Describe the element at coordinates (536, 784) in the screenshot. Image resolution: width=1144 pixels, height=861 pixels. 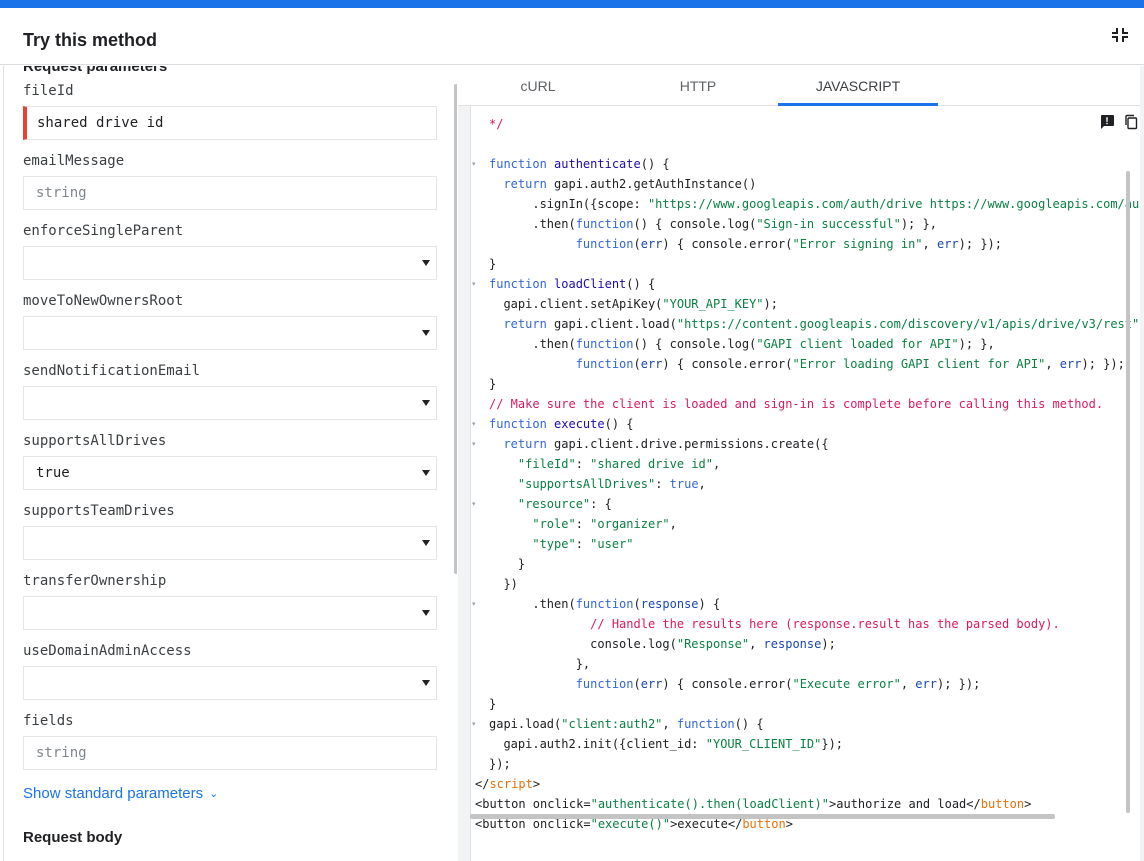
I see `code-token: >` at that location.